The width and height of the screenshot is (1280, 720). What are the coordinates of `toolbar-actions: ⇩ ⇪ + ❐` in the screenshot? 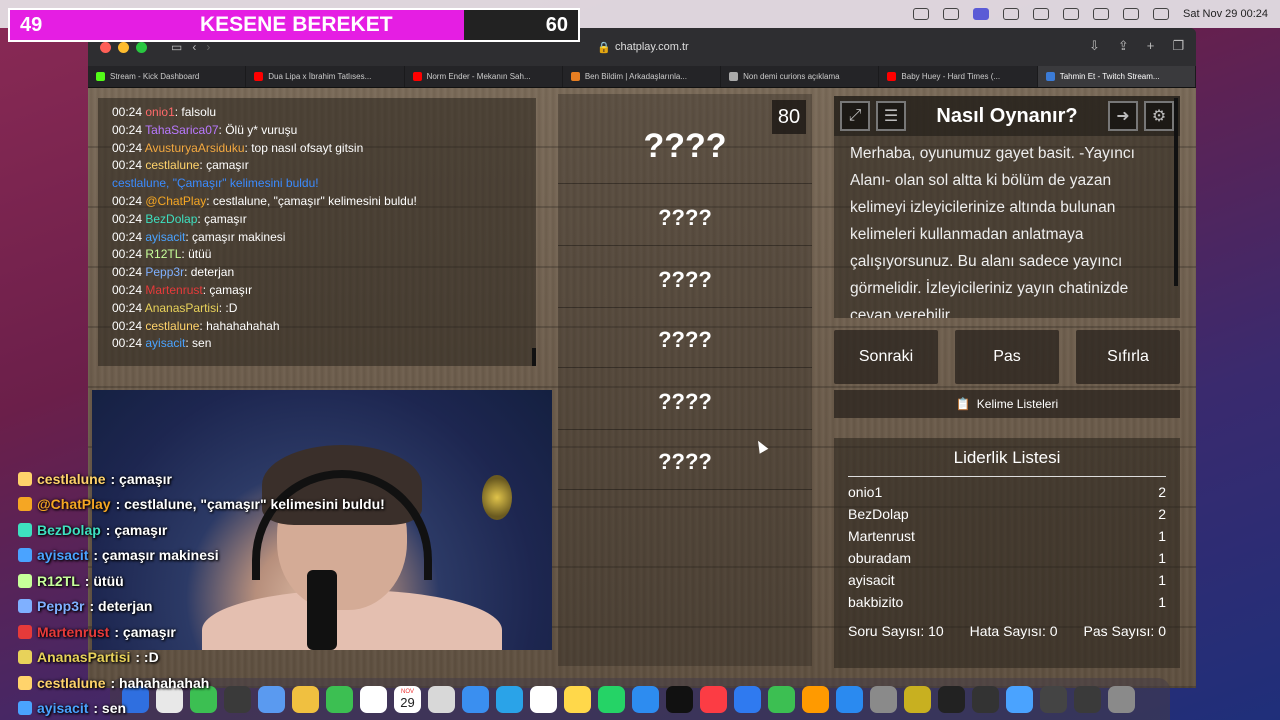 It's located at (1136, 46).